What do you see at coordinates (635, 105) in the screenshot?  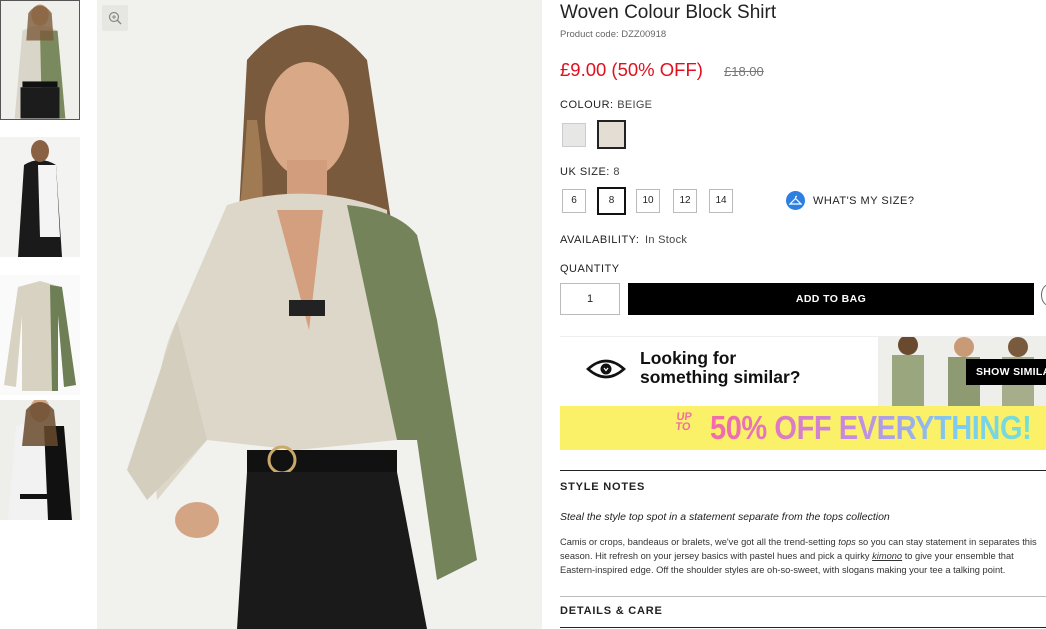 I see `colour-value: BEIGE` at bounding box center [635, 105].